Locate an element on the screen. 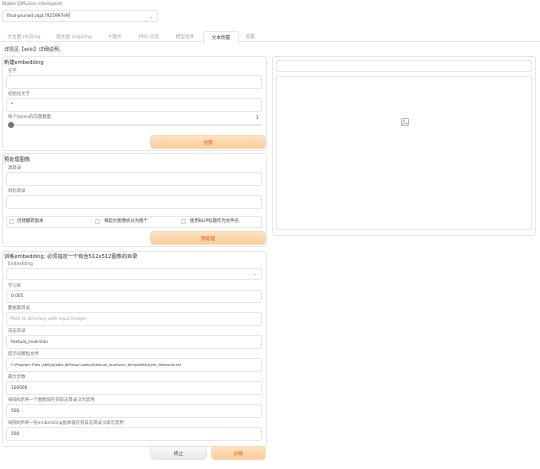 The image size is (540, 469). tab-txt2img: 文生图 txt2img is located at coordinates (24, 36).